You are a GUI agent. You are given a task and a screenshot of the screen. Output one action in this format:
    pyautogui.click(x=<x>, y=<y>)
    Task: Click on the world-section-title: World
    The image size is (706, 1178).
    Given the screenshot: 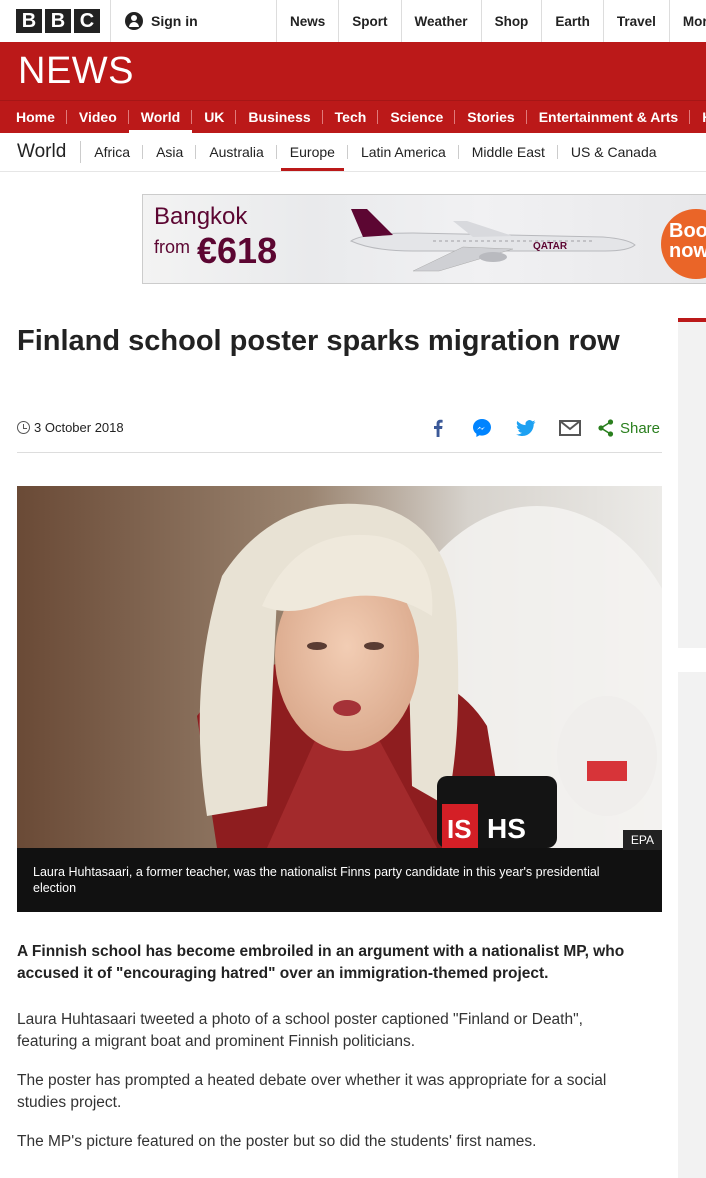 What is the action you would take?
    pyautogui.click(x=41, y=152)
    